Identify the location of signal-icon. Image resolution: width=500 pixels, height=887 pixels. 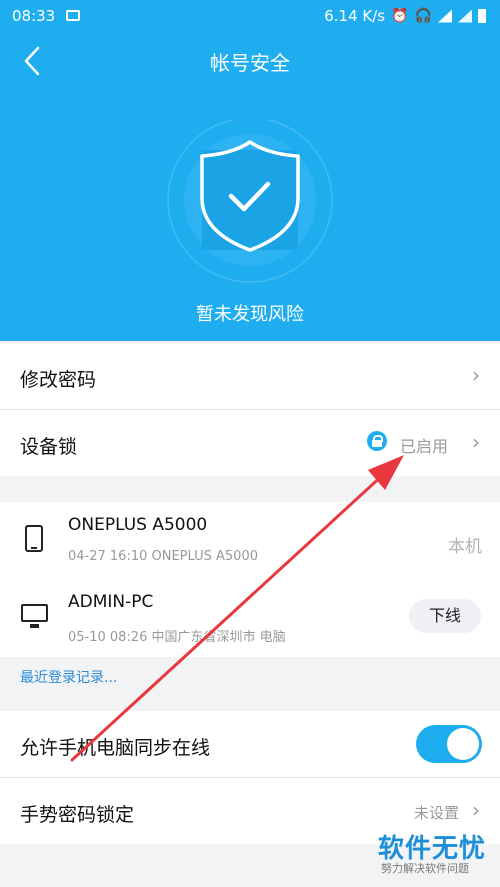
(445, 16).